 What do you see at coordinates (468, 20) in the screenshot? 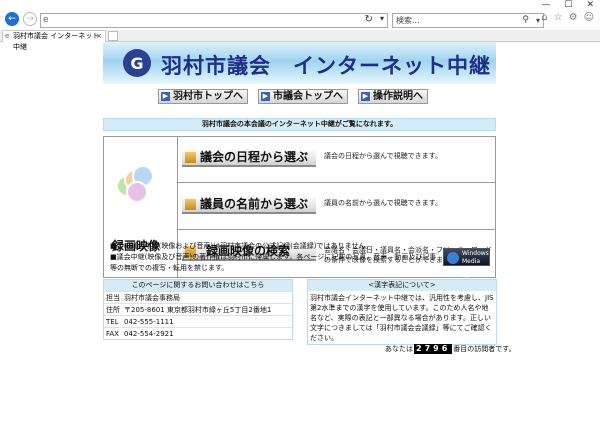
I see `search-box: 検索... ⚲ ▾` at bounding box center [468, 20].